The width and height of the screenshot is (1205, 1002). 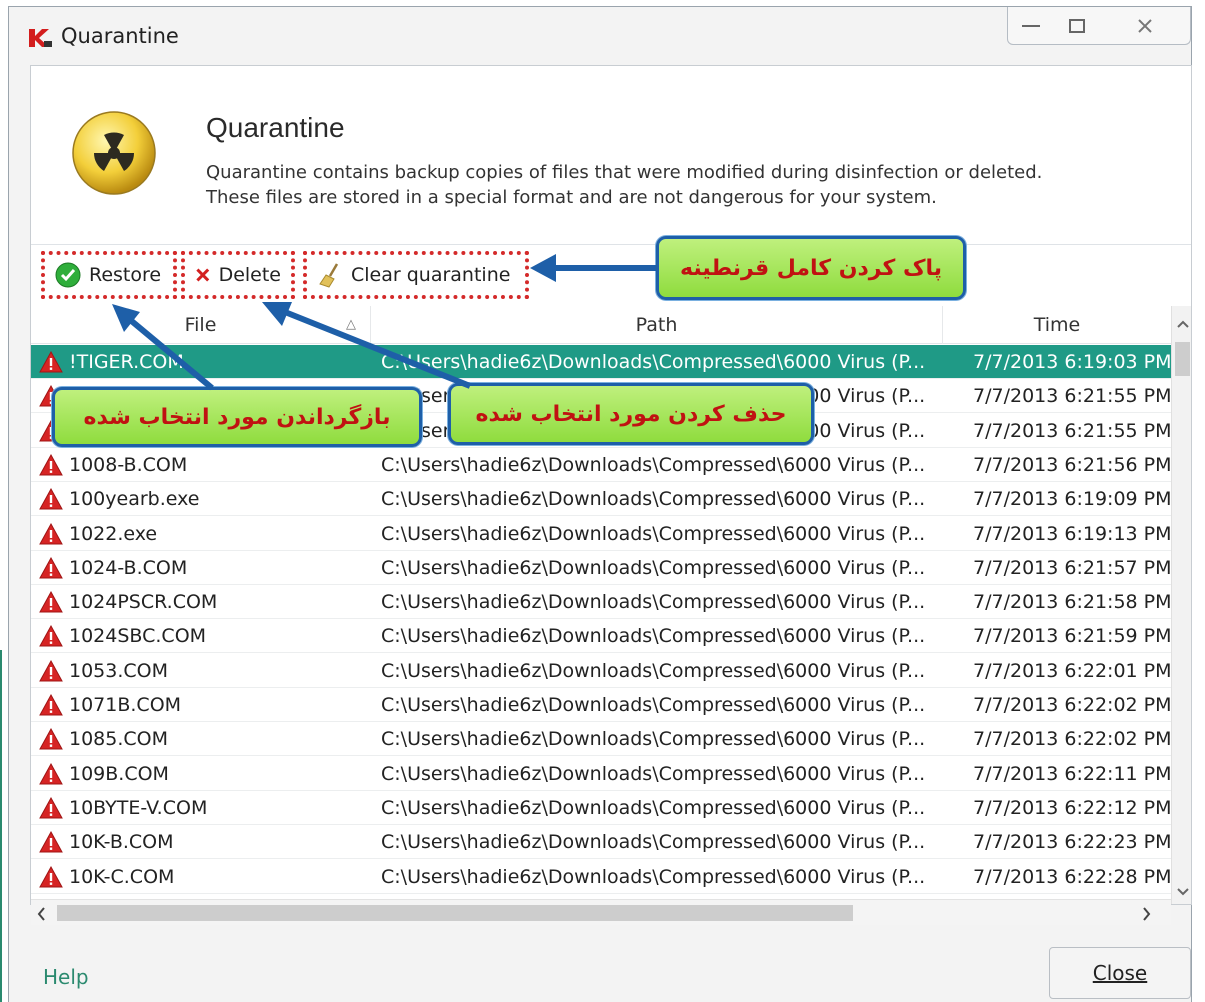 I want to click on delete-label: Delete, so click(x=249, y=275).